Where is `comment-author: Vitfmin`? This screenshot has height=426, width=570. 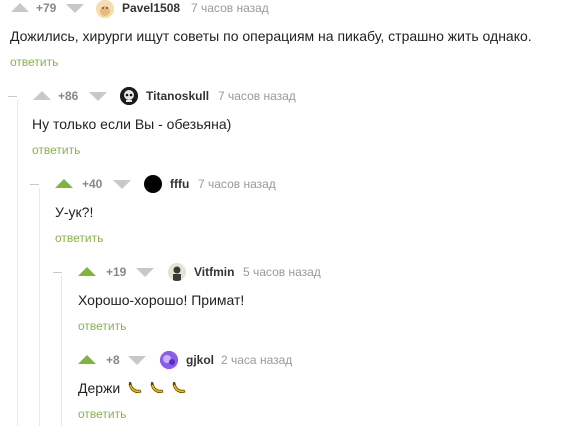
comment-author: Vitfmin is located at coordinates (214, 272).